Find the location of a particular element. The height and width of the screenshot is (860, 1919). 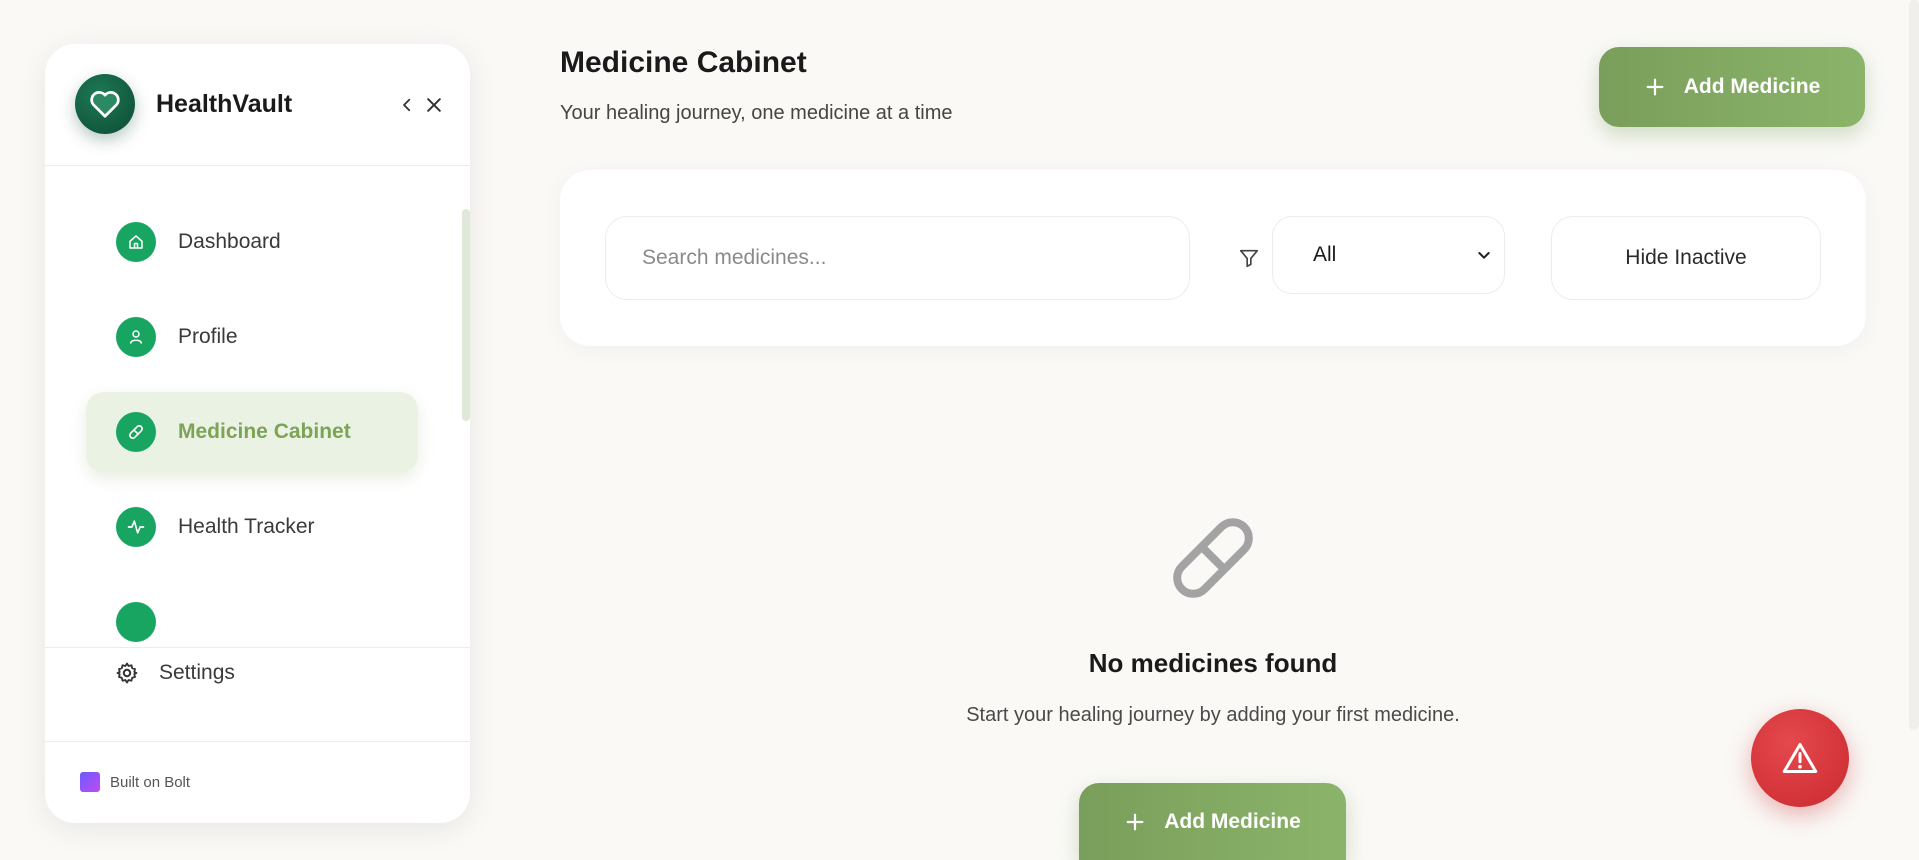

built-on-bolt-badge: Built on Bolt is located at coordinates (135, 782).